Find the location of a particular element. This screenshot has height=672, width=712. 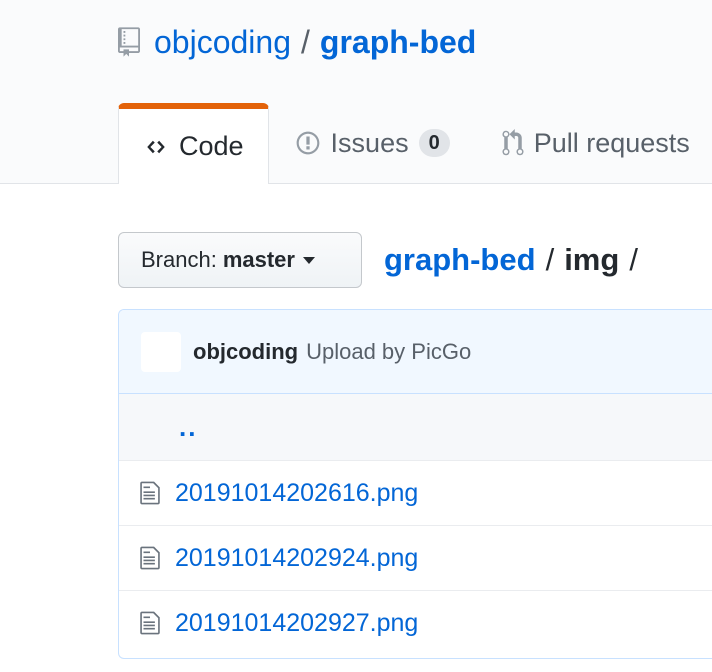

table-row: 20191014202616.png is located at coordinates (415, 492).